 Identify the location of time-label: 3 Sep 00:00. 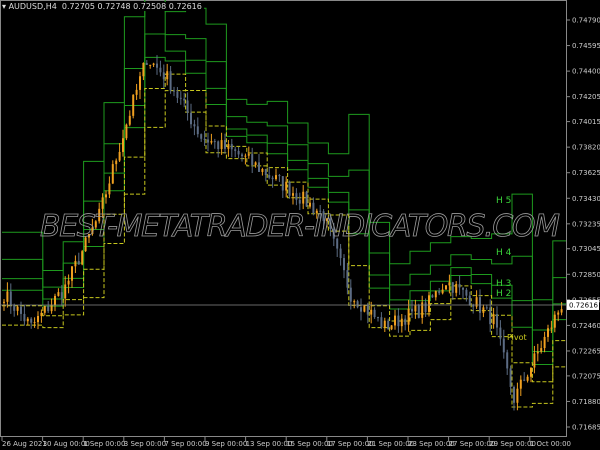
(145, 444).